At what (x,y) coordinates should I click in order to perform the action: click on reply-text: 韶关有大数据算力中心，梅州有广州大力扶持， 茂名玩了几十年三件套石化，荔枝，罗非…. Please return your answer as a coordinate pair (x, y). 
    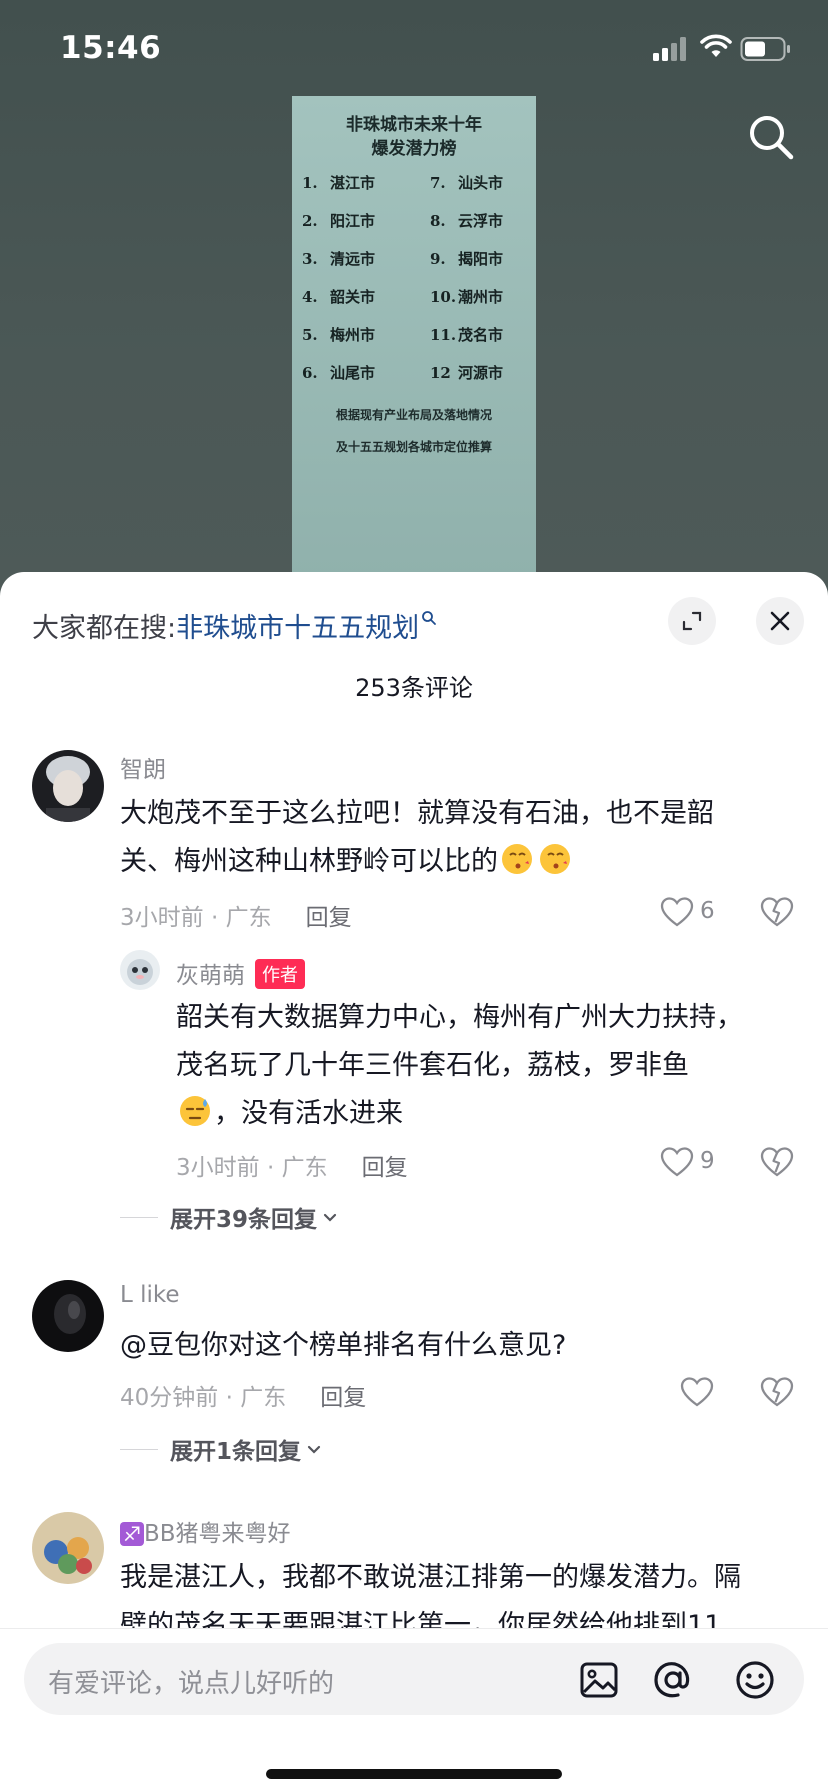
    Looking at the image, I should click on (459, 1065).